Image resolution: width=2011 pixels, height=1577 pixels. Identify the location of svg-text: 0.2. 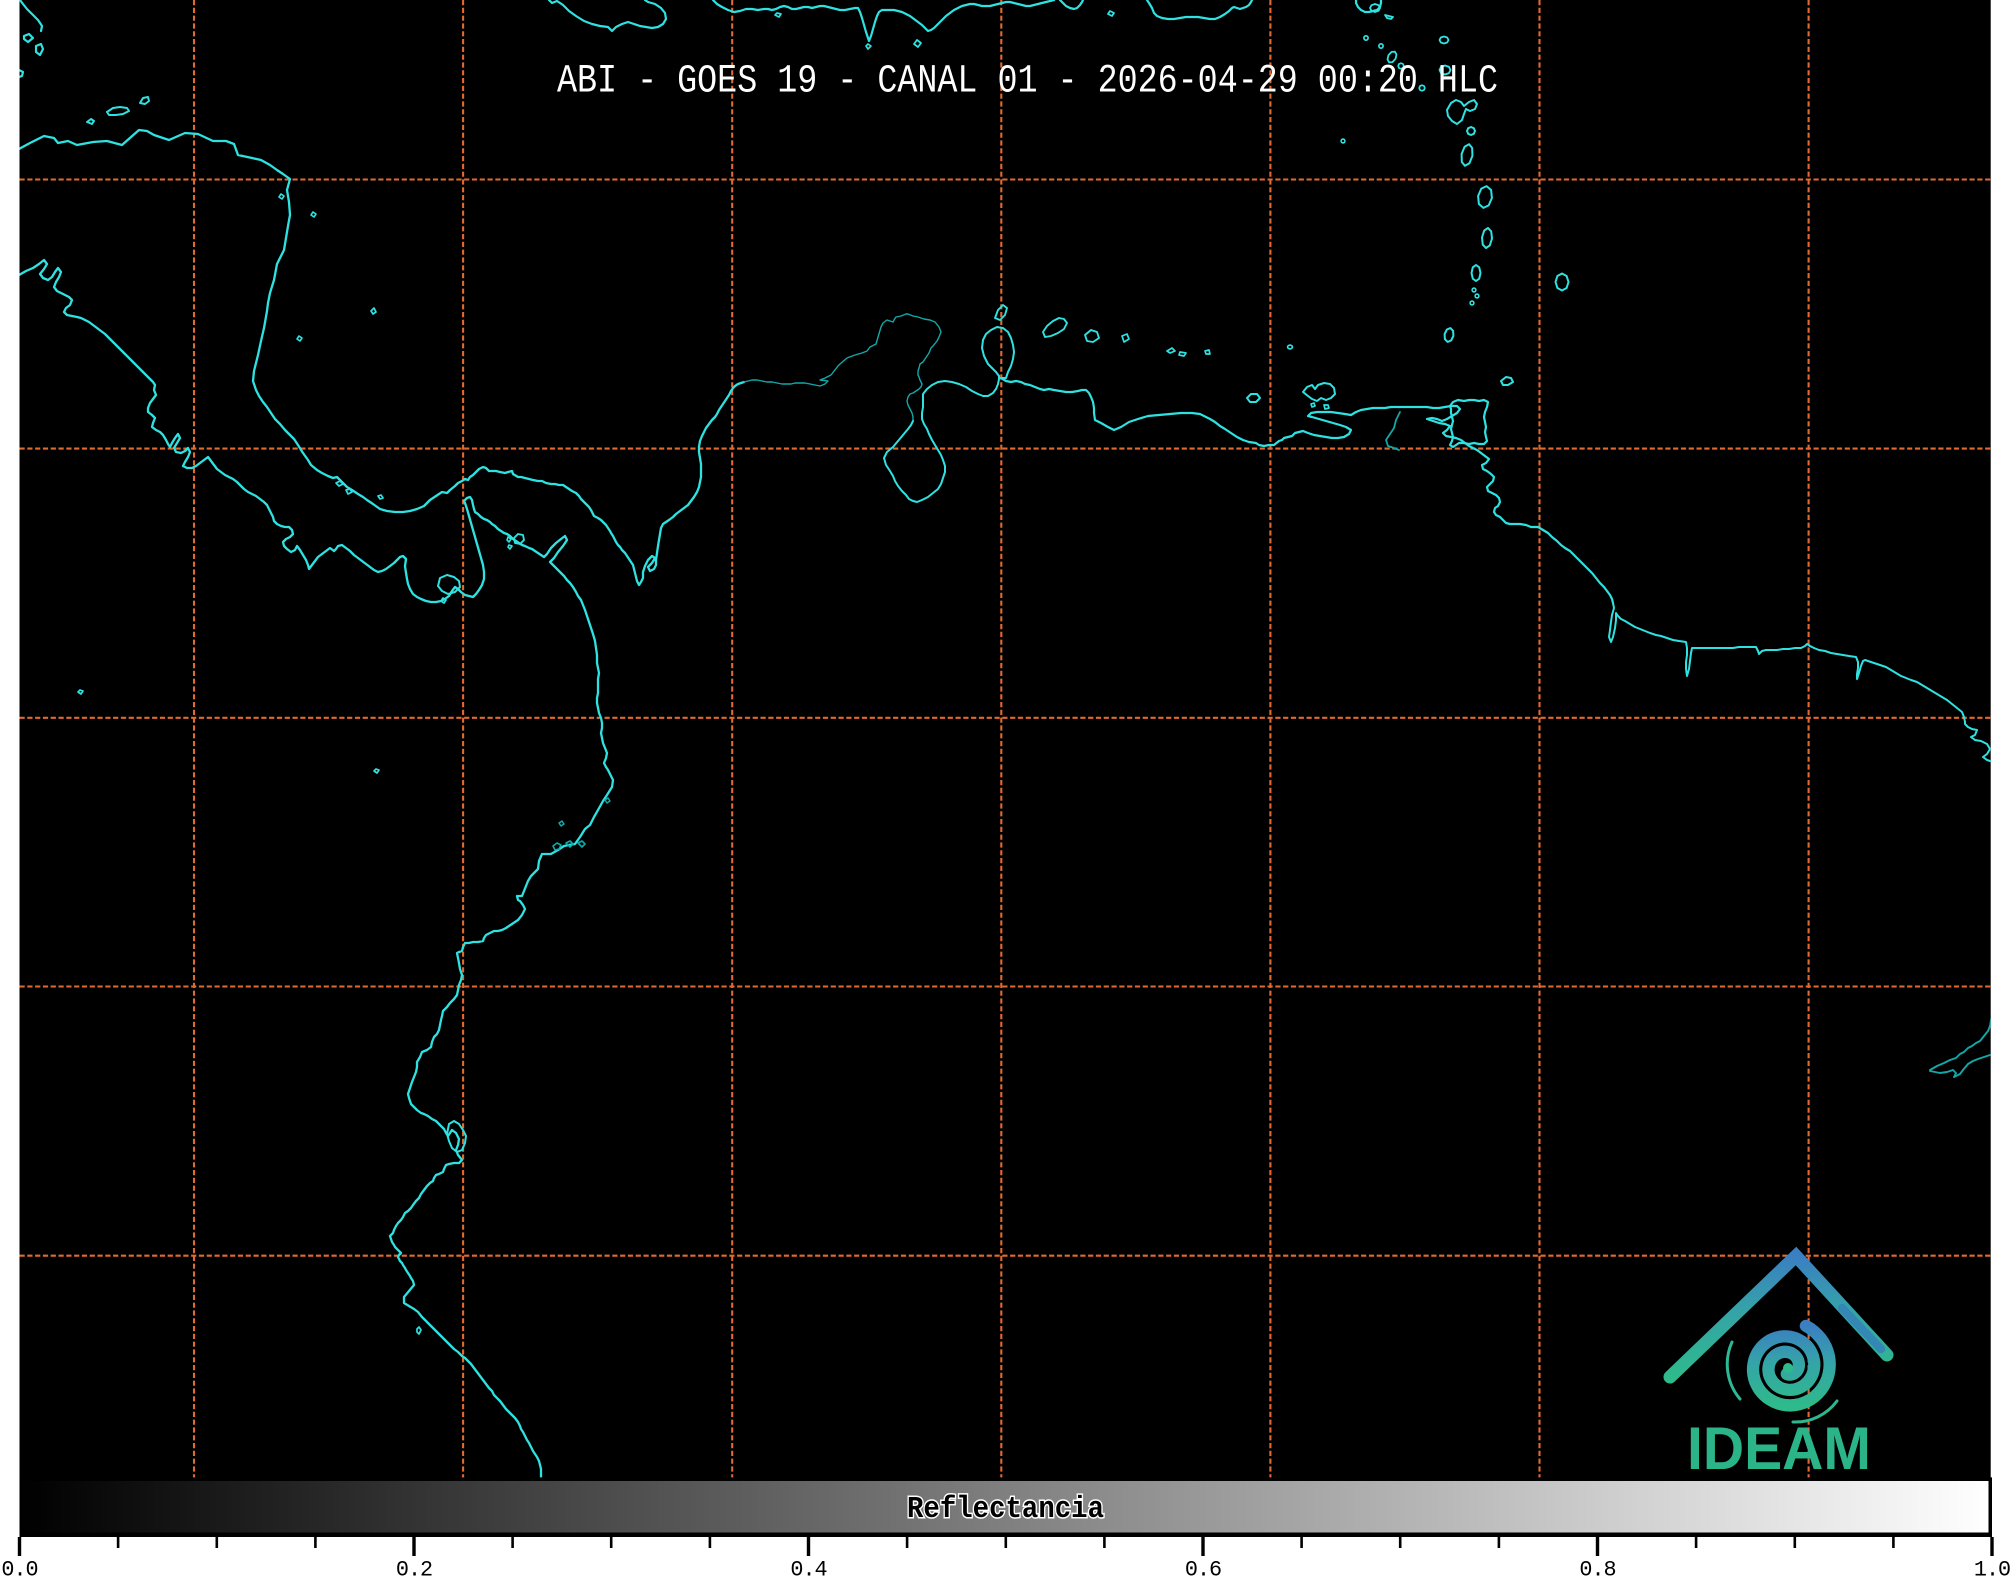
(414, 1567).